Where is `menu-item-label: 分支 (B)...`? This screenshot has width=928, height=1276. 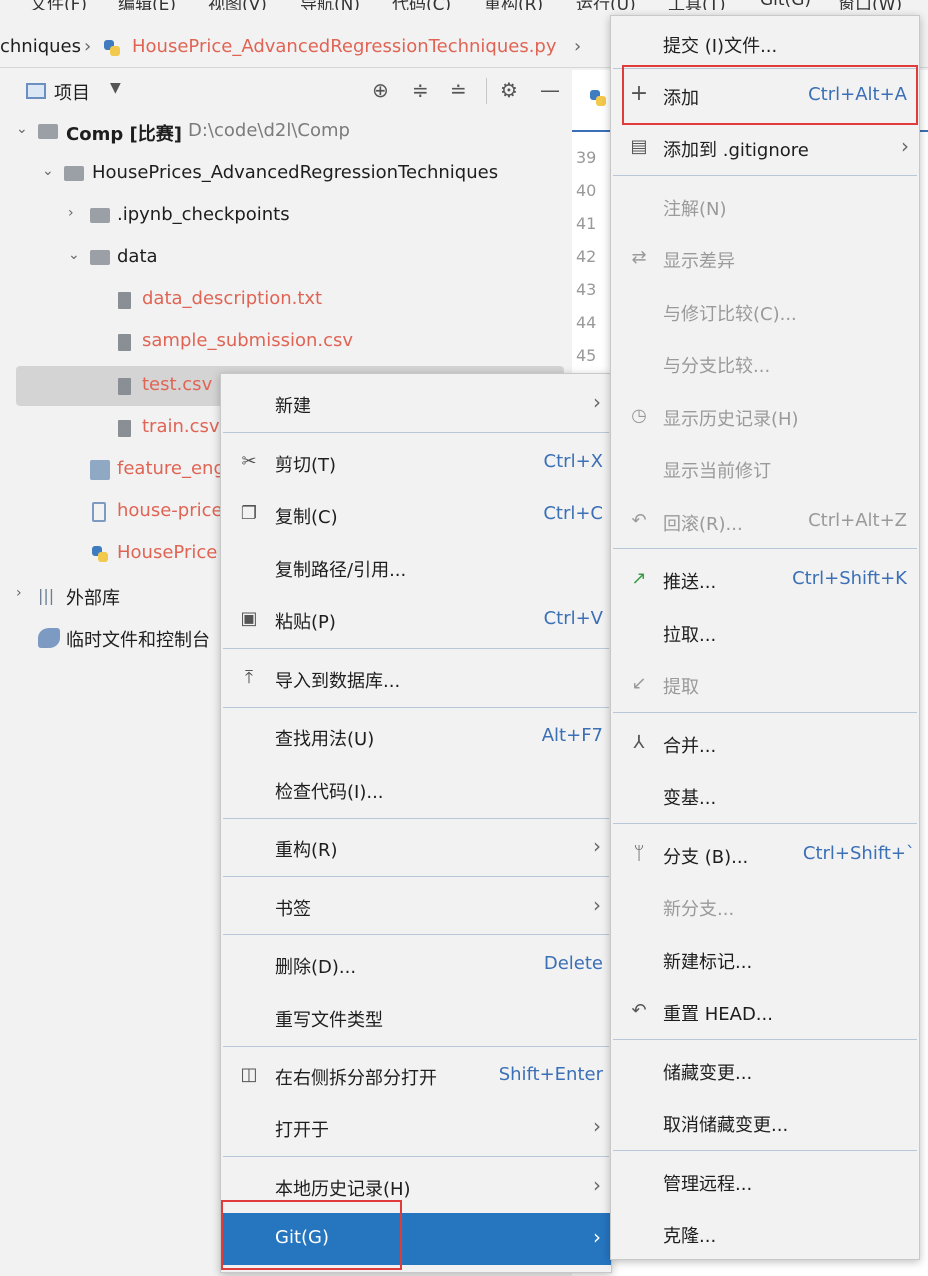 menu-item-label: 分支 (B)... is located at coordinates (706, 857).